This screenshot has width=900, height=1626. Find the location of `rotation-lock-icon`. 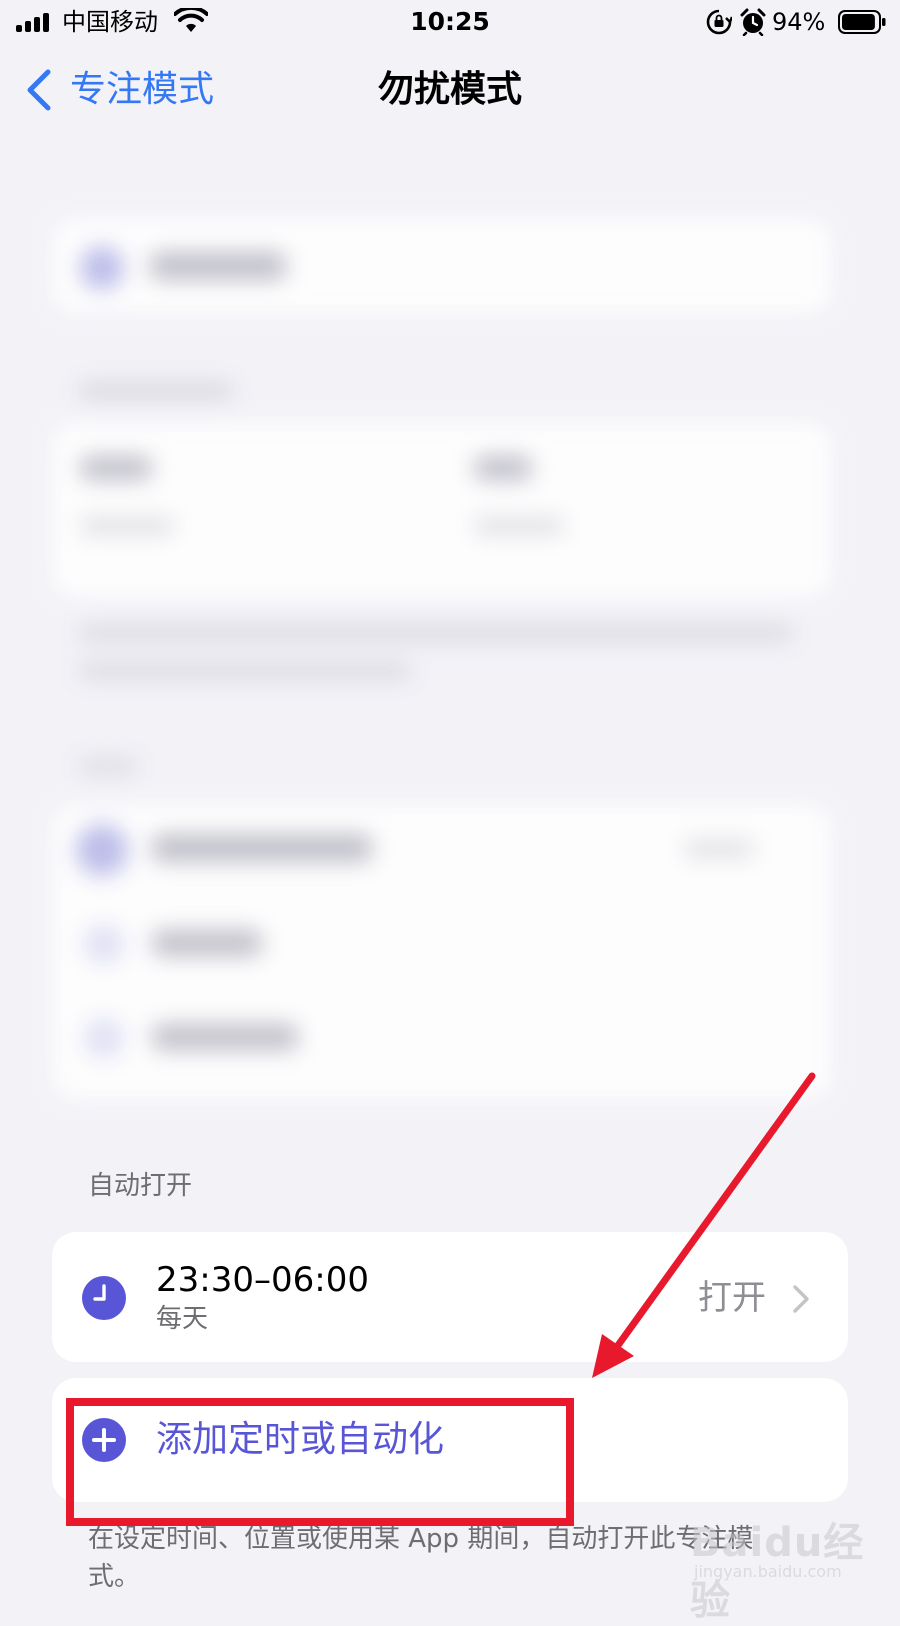

rotation-lock-icon is located at coordinates (719, 22).